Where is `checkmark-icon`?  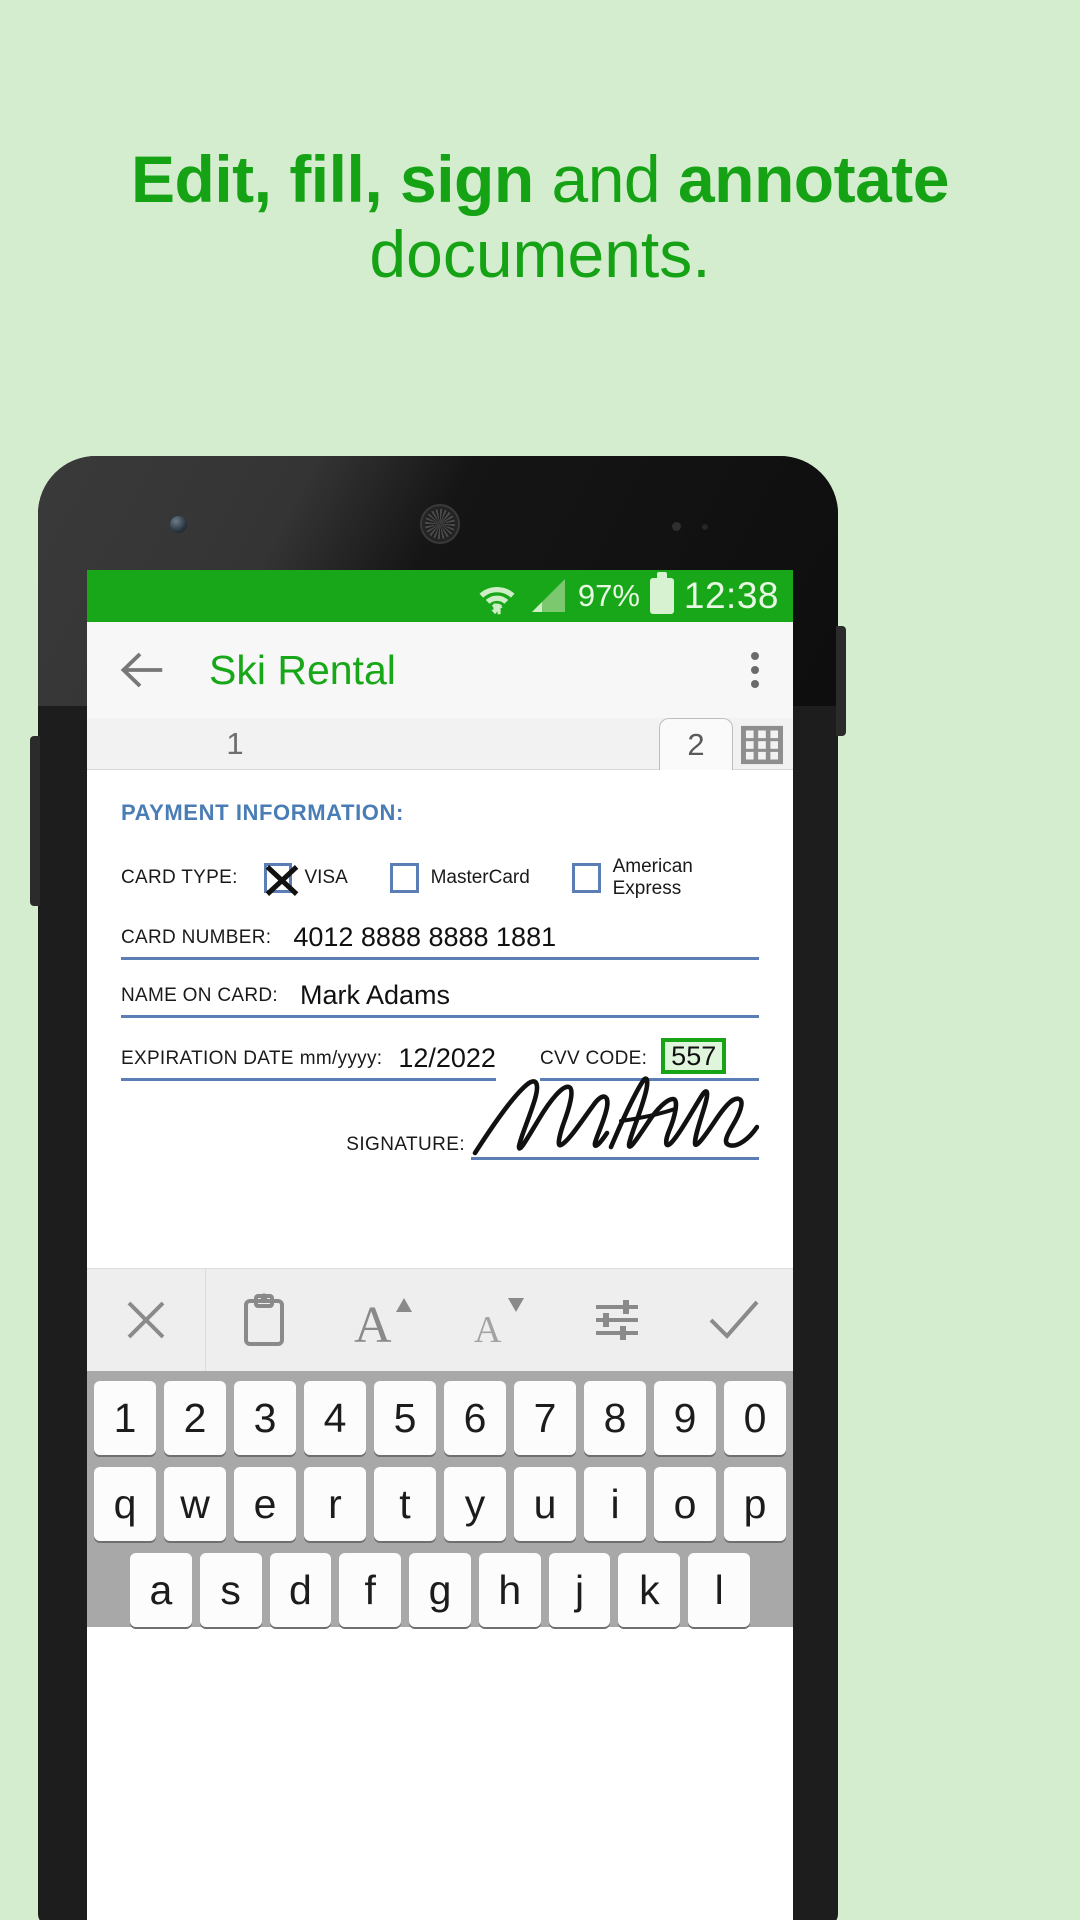
checkmark-icon is located at coordinates (734, 1319).